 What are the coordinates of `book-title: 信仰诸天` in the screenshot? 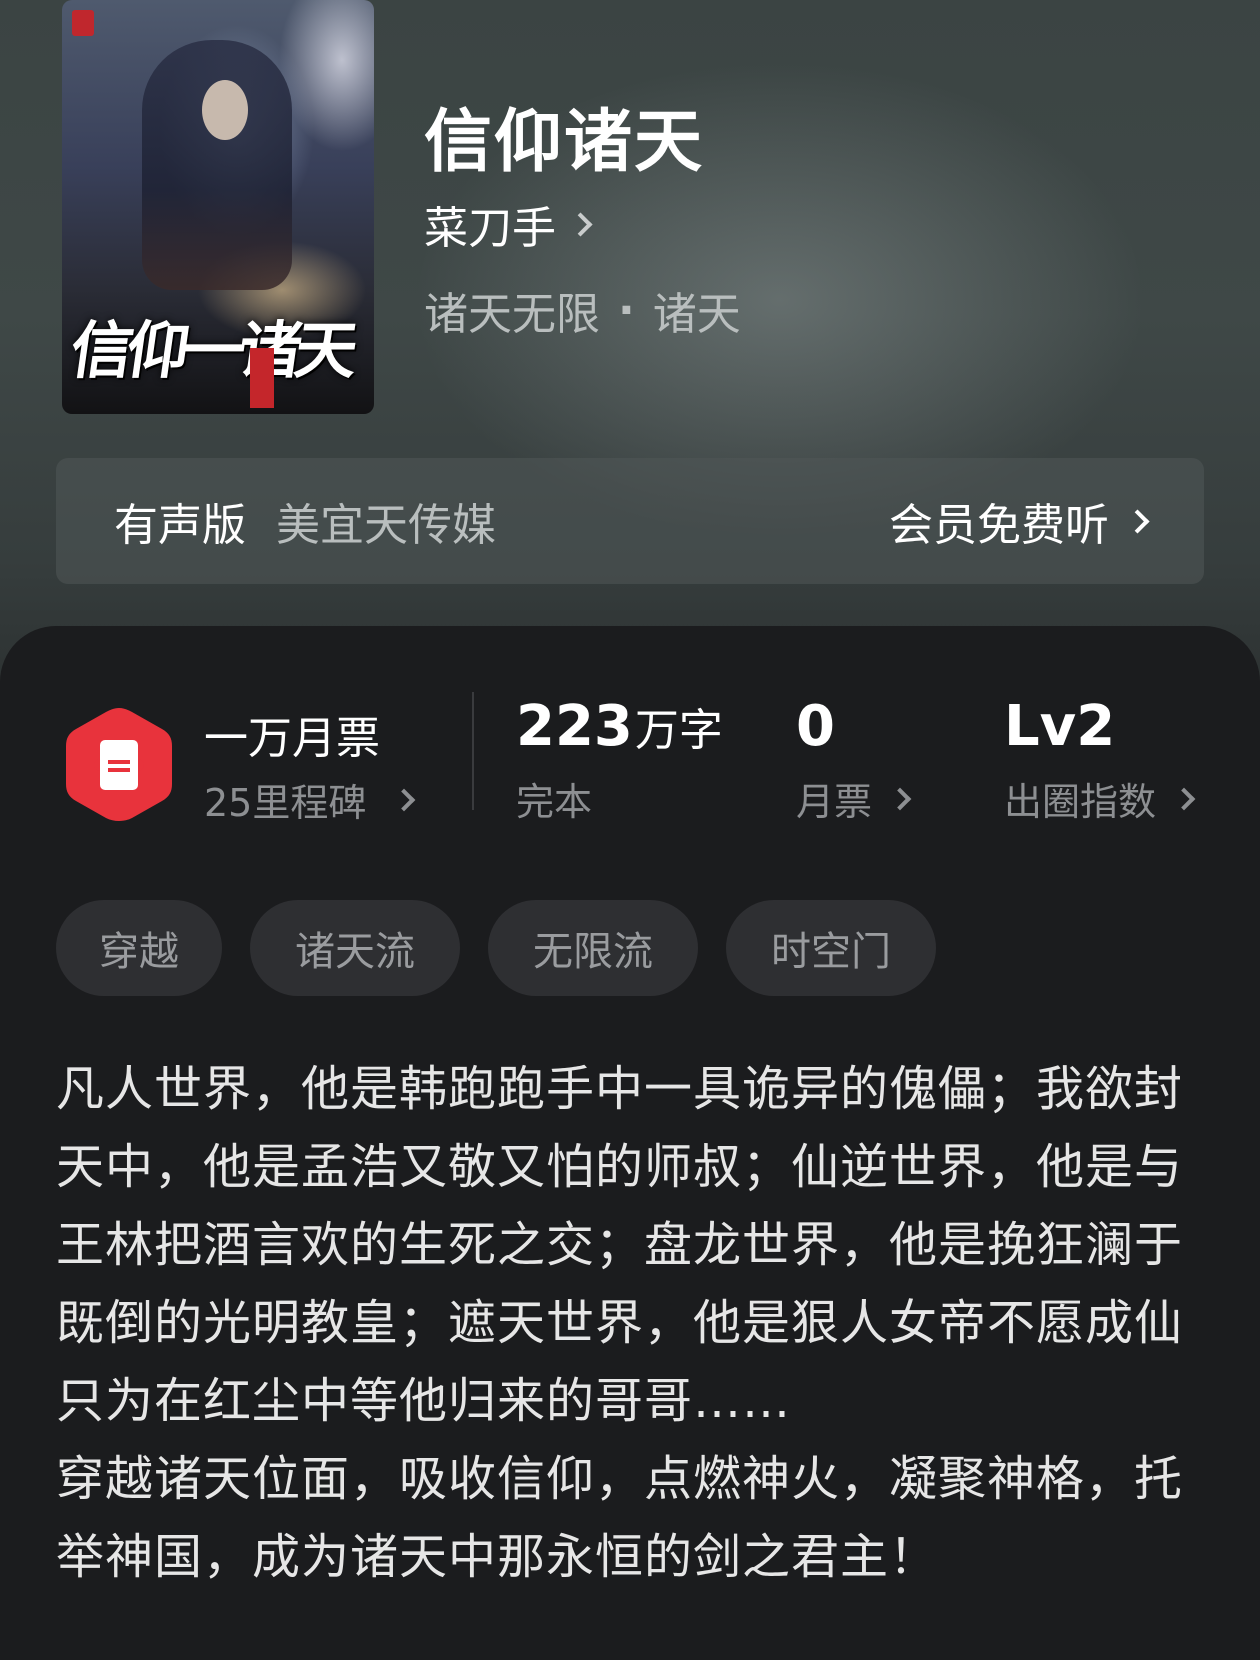 It's located at (564, 142).